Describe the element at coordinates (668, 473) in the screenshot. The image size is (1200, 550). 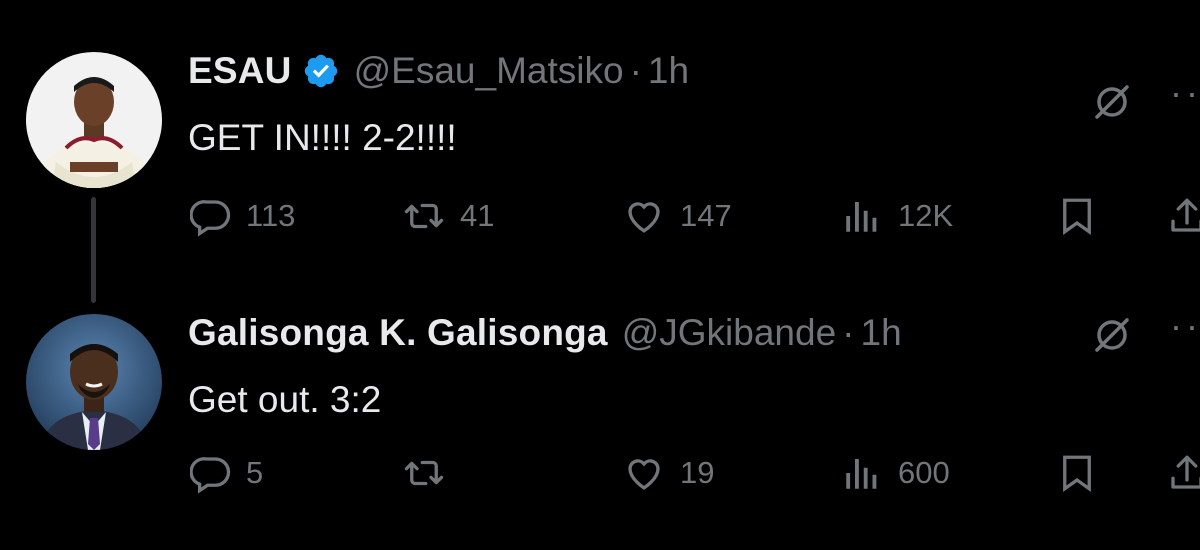
I see `like-button: 19` at that location.